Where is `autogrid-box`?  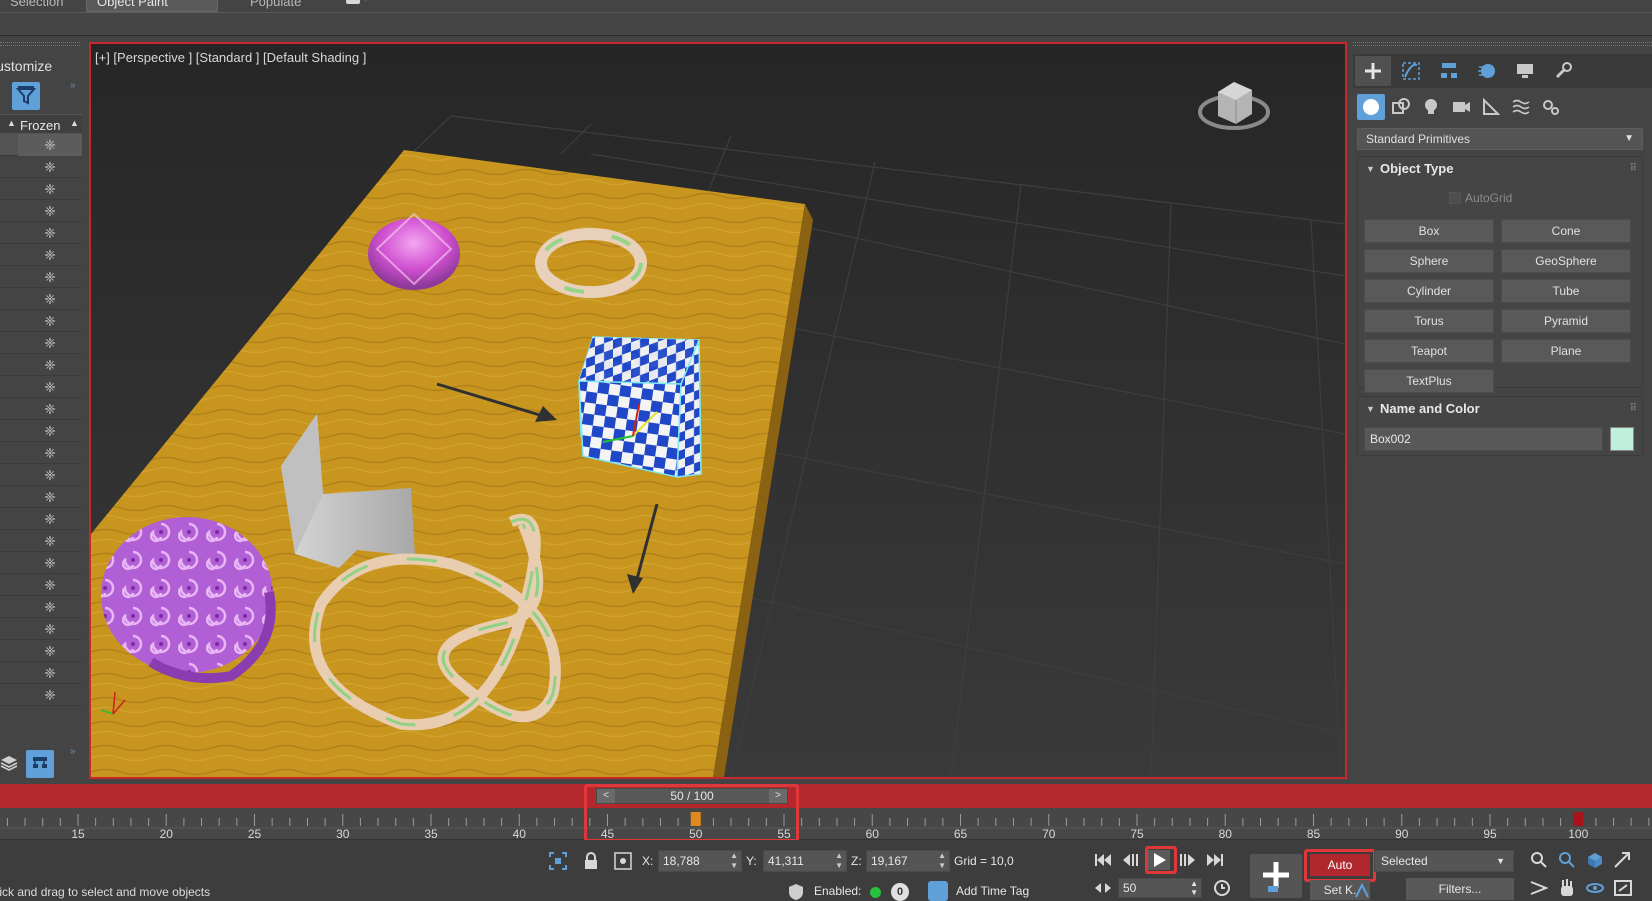
autogrid-box is located at coordinates (1455, 198).